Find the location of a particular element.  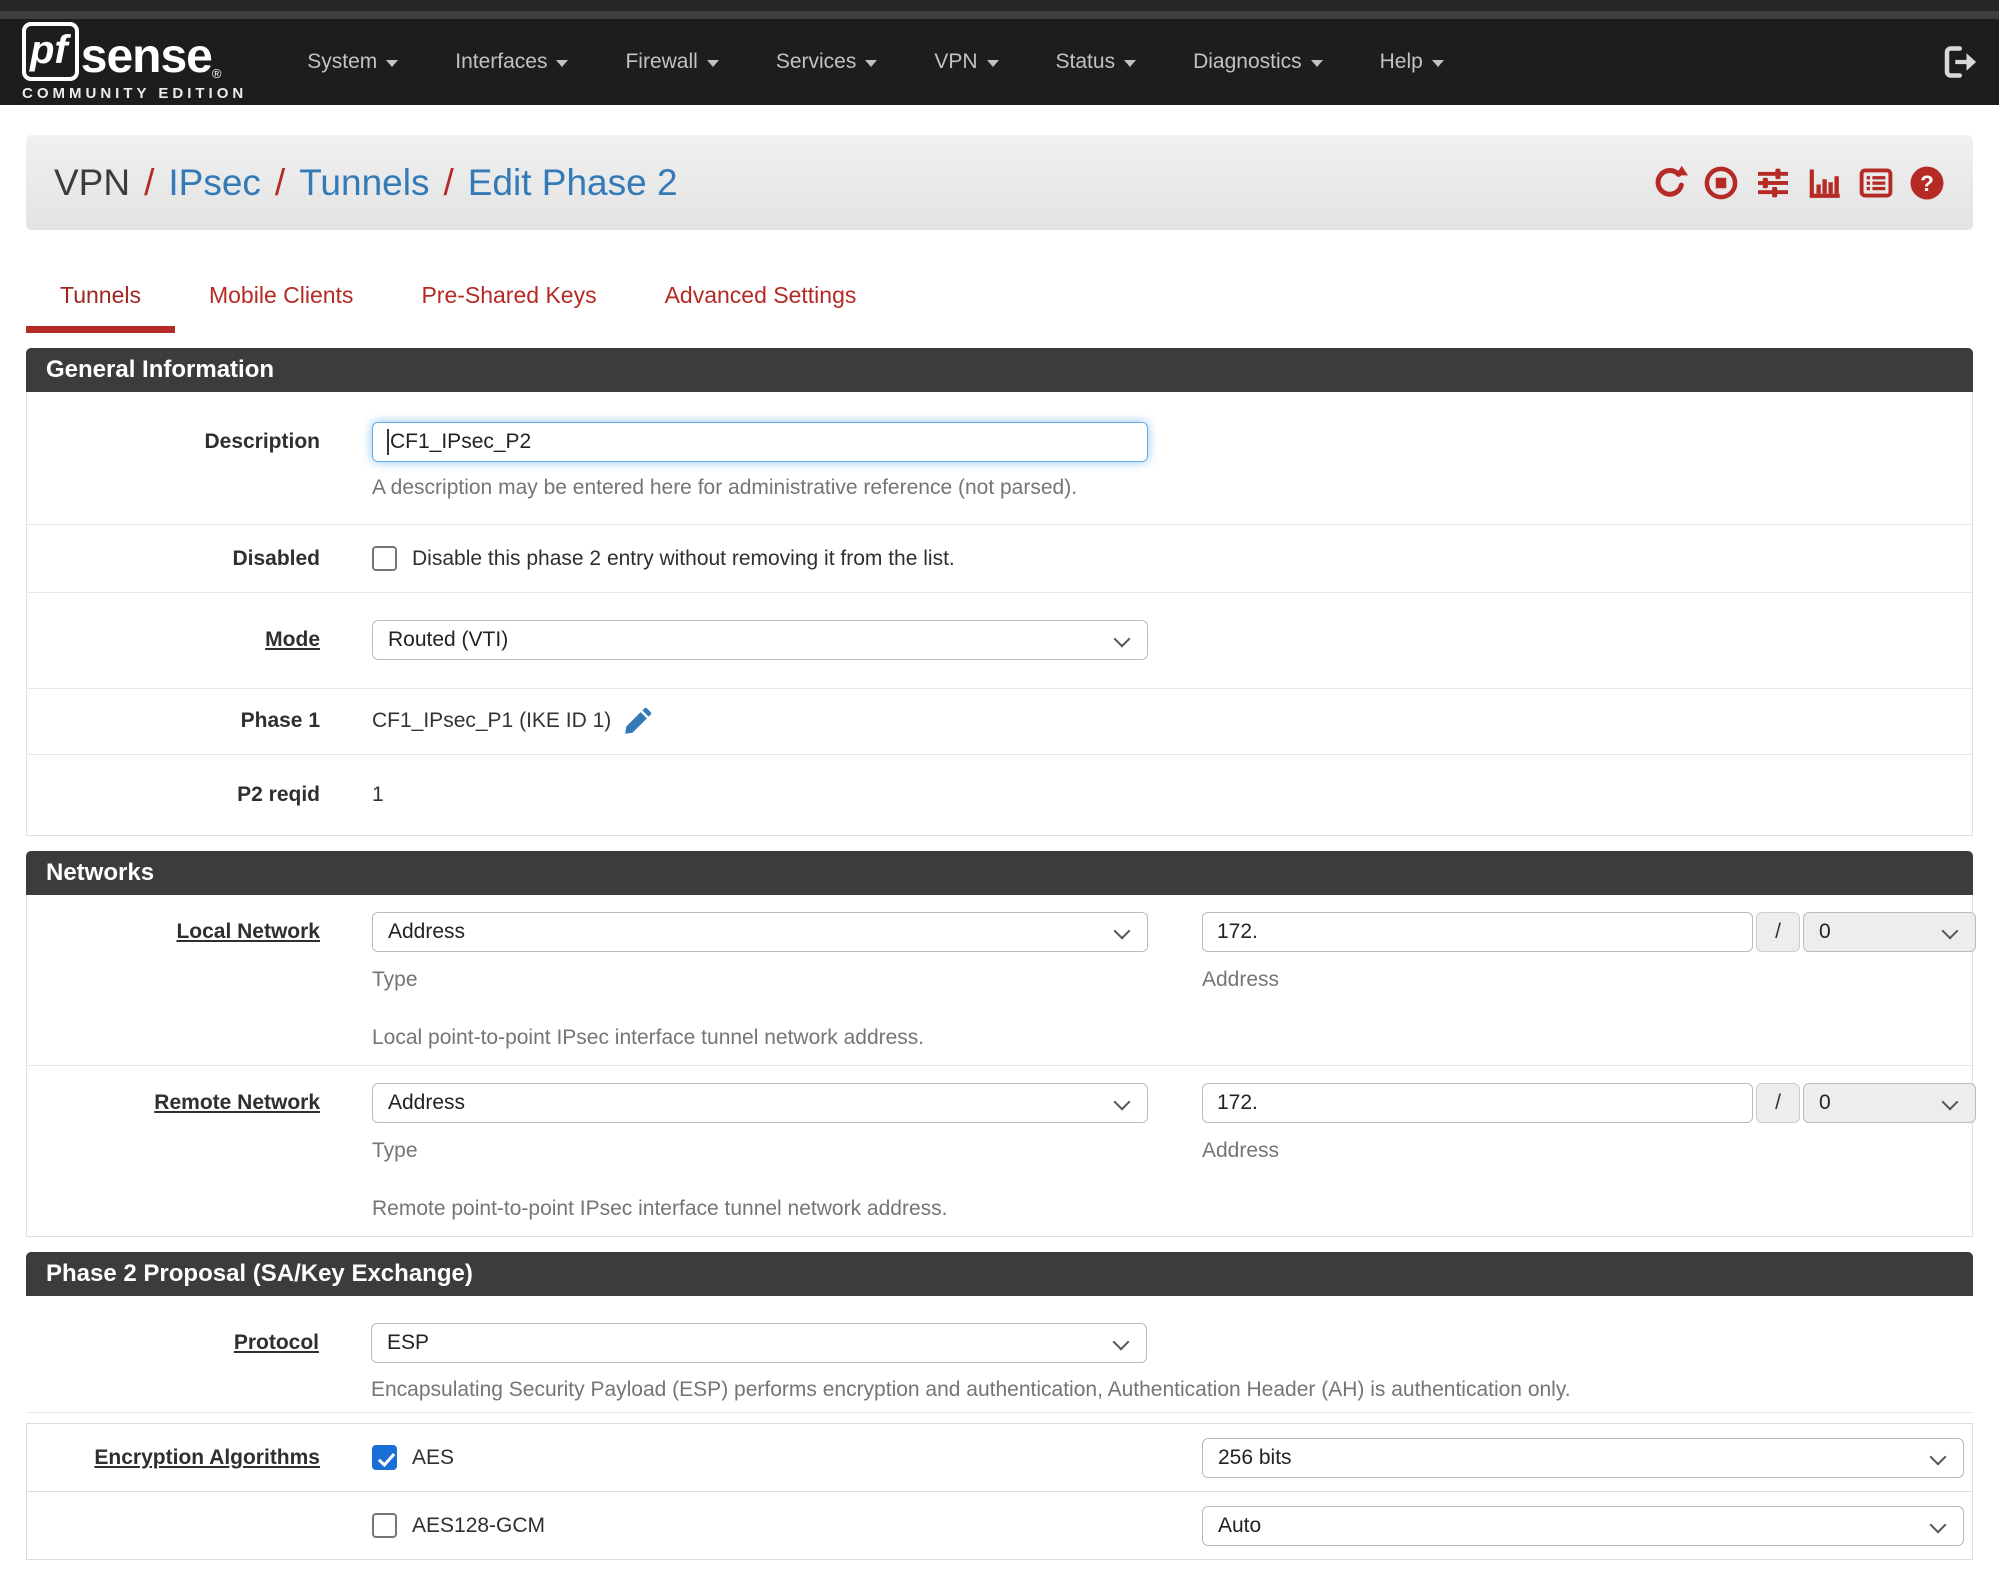

tab-tunnels: Tunnels is located at coordinates (100, 308).